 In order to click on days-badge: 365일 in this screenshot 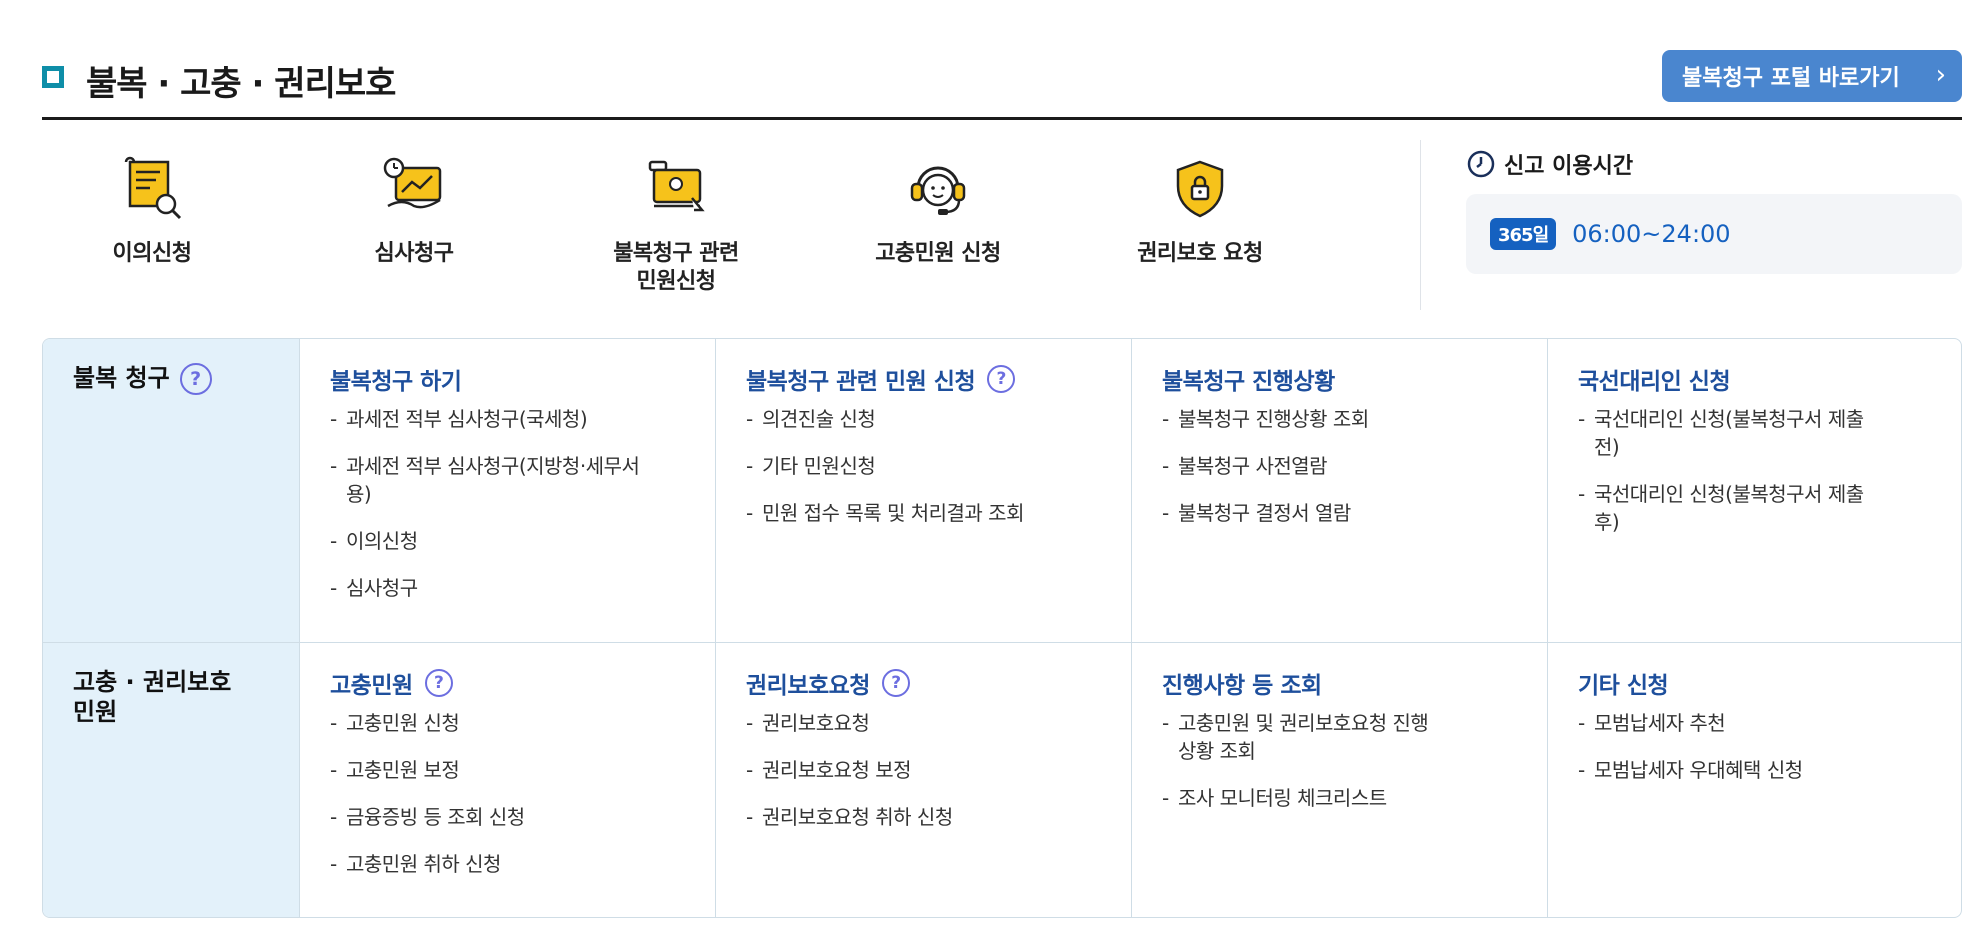, I will do `click(1523, 234)`.